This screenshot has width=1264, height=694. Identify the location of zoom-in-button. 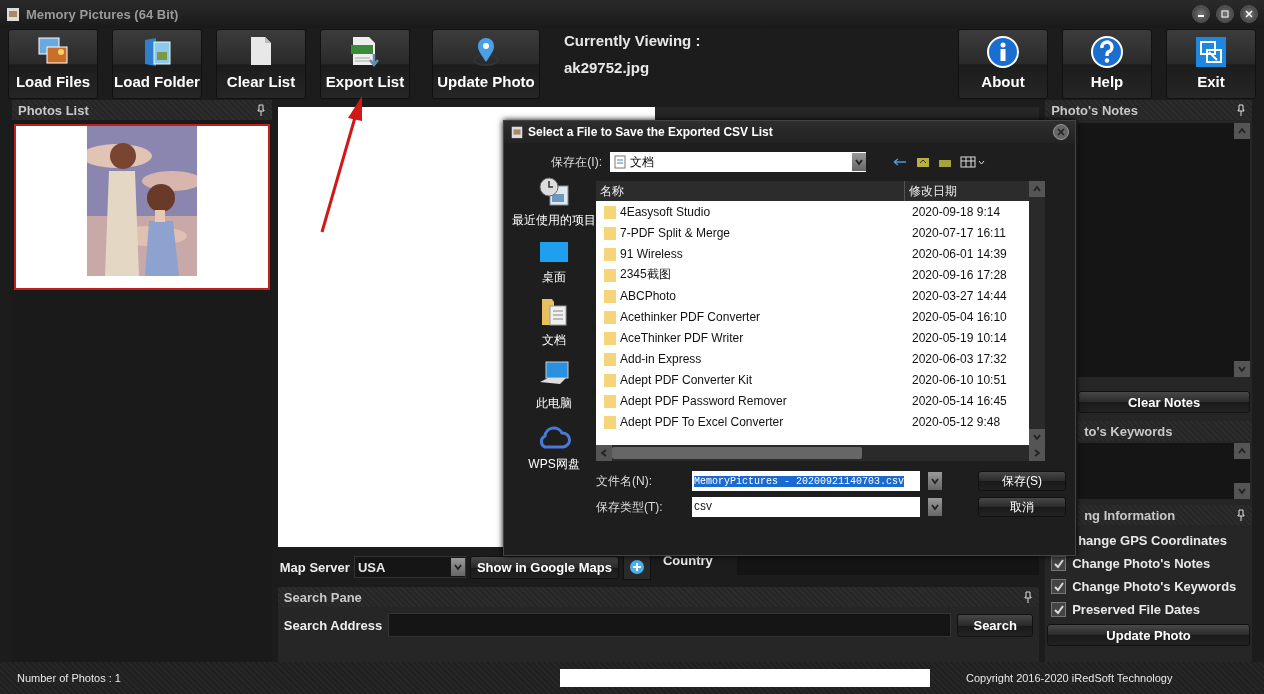
(636, 567).